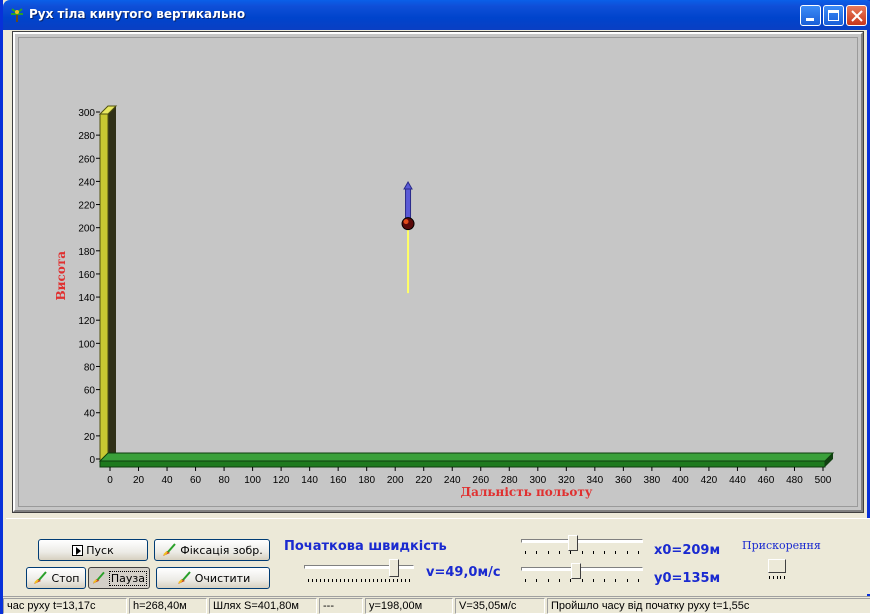  Describe the element at coordinates (225, 480) in the screenshot. I see `x-tick-label: 80` at that location.